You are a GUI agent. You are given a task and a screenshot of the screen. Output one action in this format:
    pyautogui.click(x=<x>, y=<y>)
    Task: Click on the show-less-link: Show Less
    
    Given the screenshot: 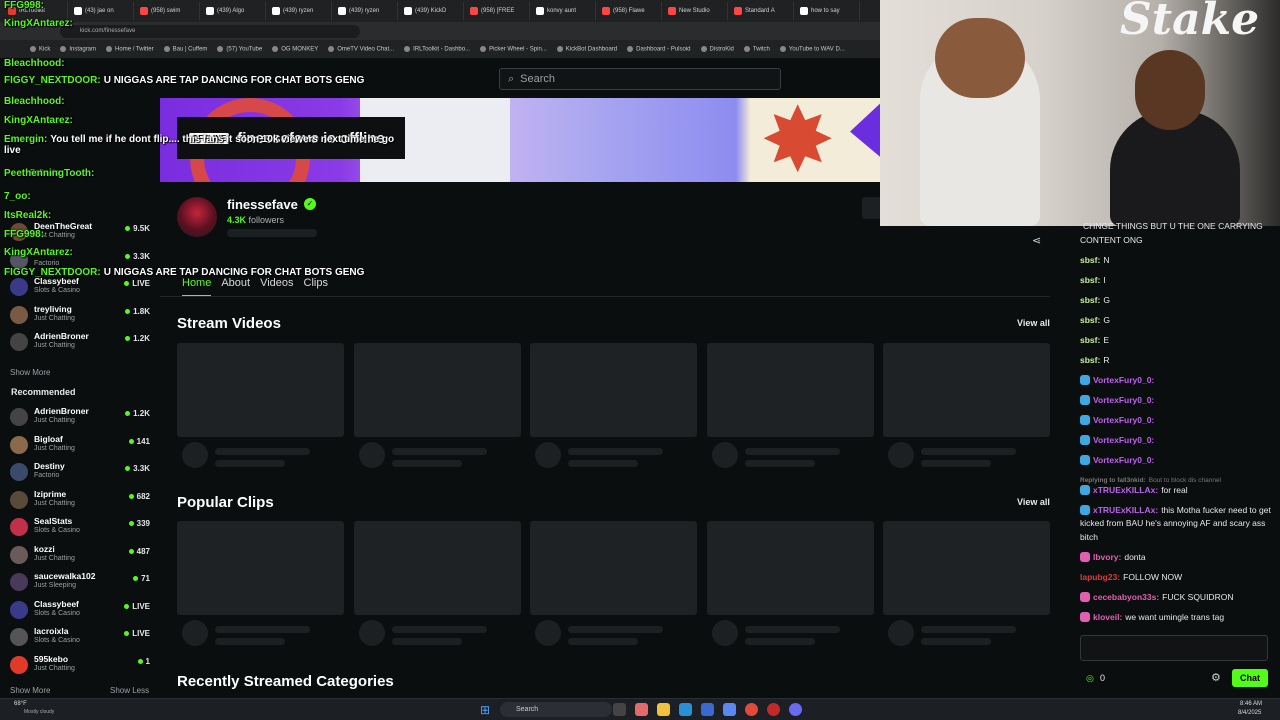 What is the action you would take?
    pyautogui.click(x=129, y=690)
    